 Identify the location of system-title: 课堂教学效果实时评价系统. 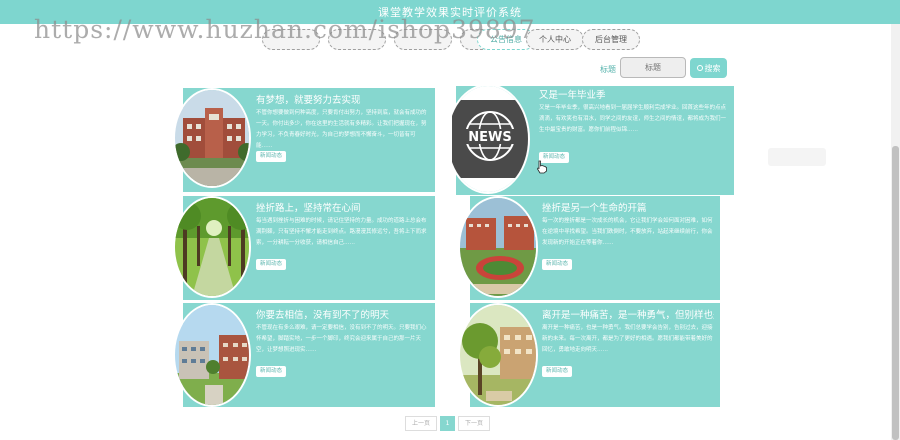
(450, 12).